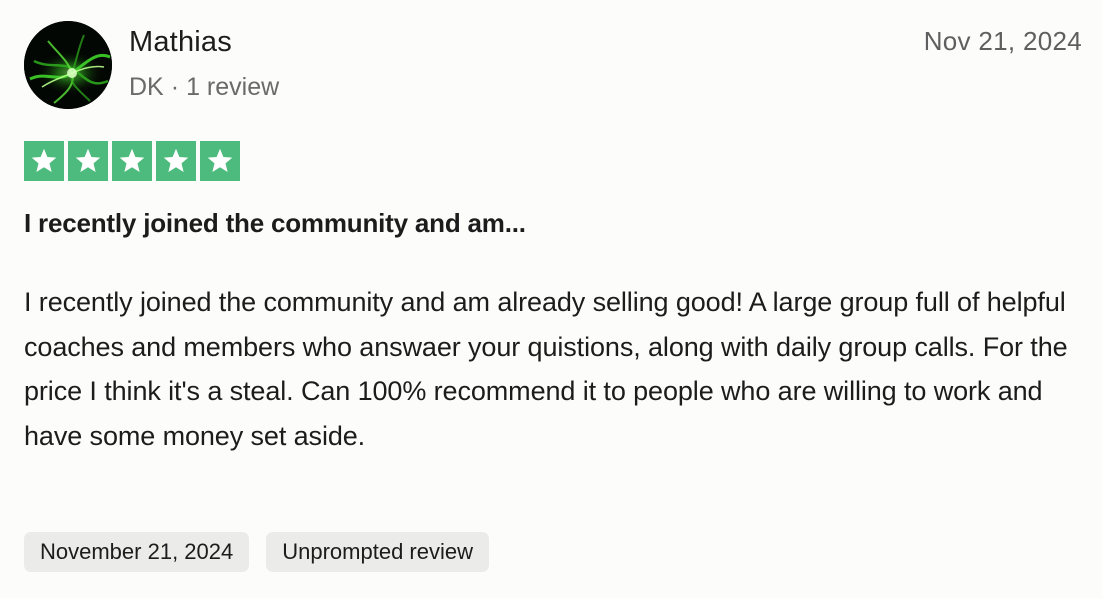 The image size is (1102, 598). Describe the element at coordinates (377, 552) in the screenshot. I see `review-type-tag: Unprompted review` at that location.